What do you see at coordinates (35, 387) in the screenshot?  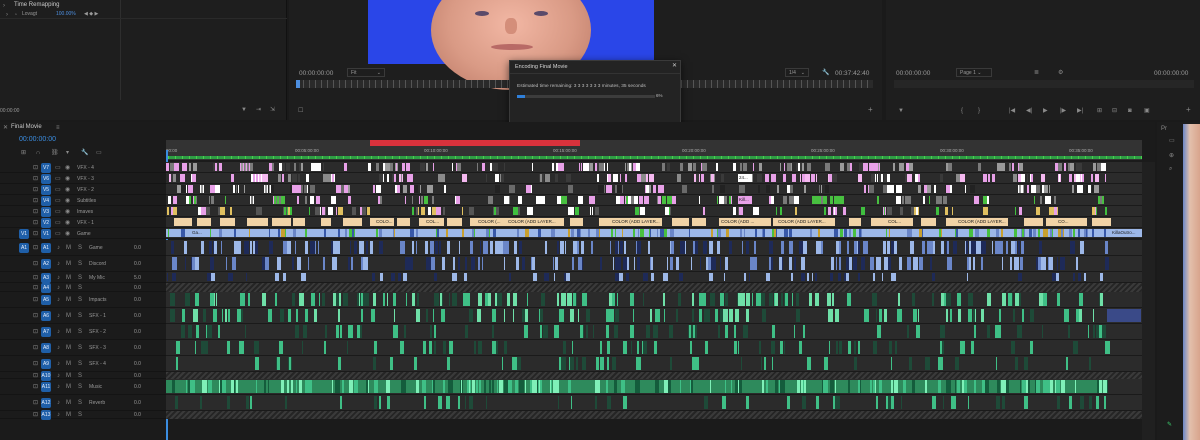 I see `lock-icon: ⊡` at bounding box center [35, 387].